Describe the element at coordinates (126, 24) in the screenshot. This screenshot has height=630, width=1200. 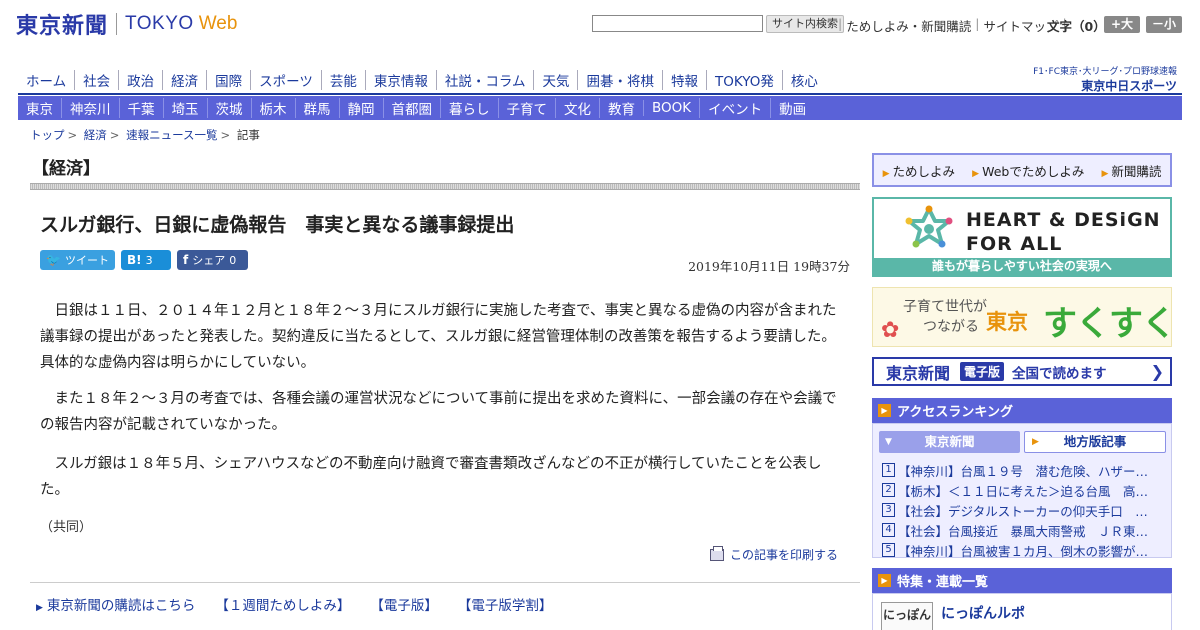
I see `site-logo: 東京新聞 TOKYO Web` at that location.